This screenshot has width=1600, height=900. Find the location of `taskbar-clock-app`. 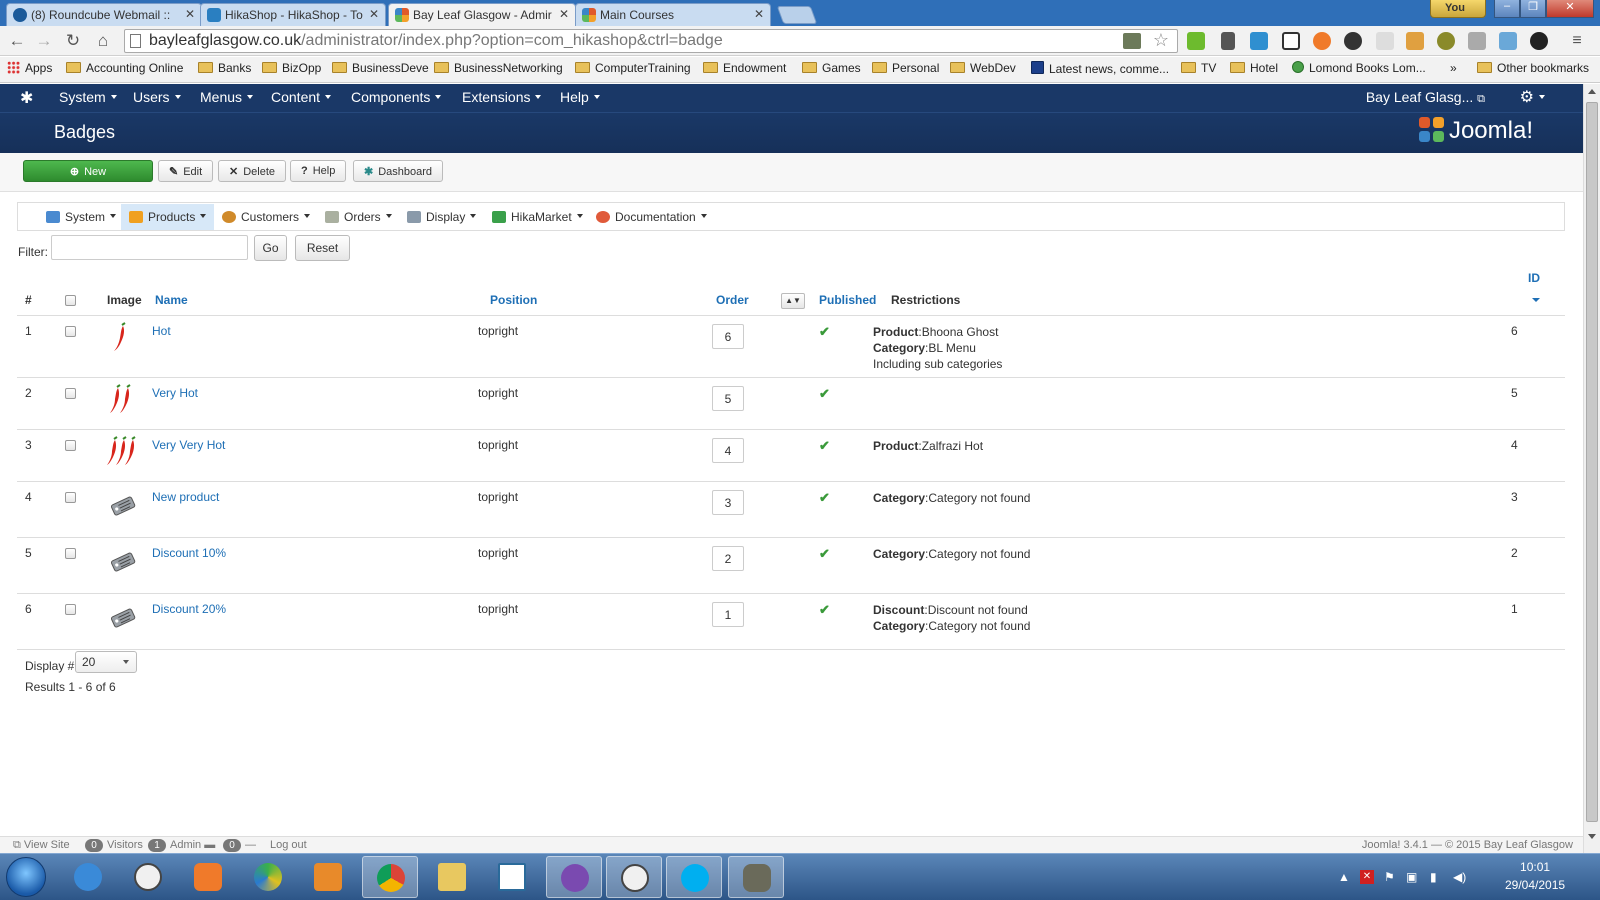

taskbar-clock-app is located at coordinates (148, 877).